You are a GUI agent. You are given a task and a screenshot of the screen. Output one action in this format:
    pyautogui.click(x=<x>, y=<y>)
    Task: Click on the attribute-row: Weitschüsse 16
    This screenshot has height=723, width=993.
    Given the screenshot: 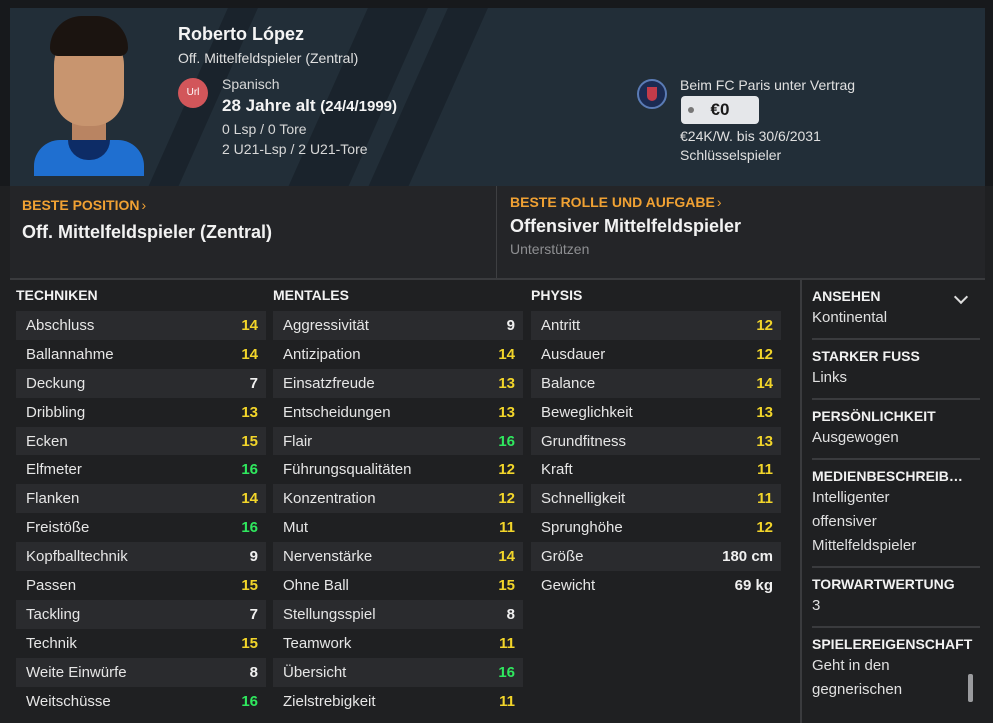 What is the action you would take?
    pyautogui.click(x=141, y=701)
    